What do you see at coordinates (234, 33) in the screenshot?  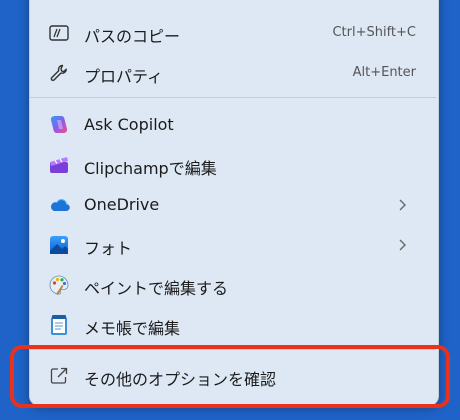 I see `menu-item-copy-path: パスのコピー Ctrl+Shift+C` at bounding box center [234, 33].